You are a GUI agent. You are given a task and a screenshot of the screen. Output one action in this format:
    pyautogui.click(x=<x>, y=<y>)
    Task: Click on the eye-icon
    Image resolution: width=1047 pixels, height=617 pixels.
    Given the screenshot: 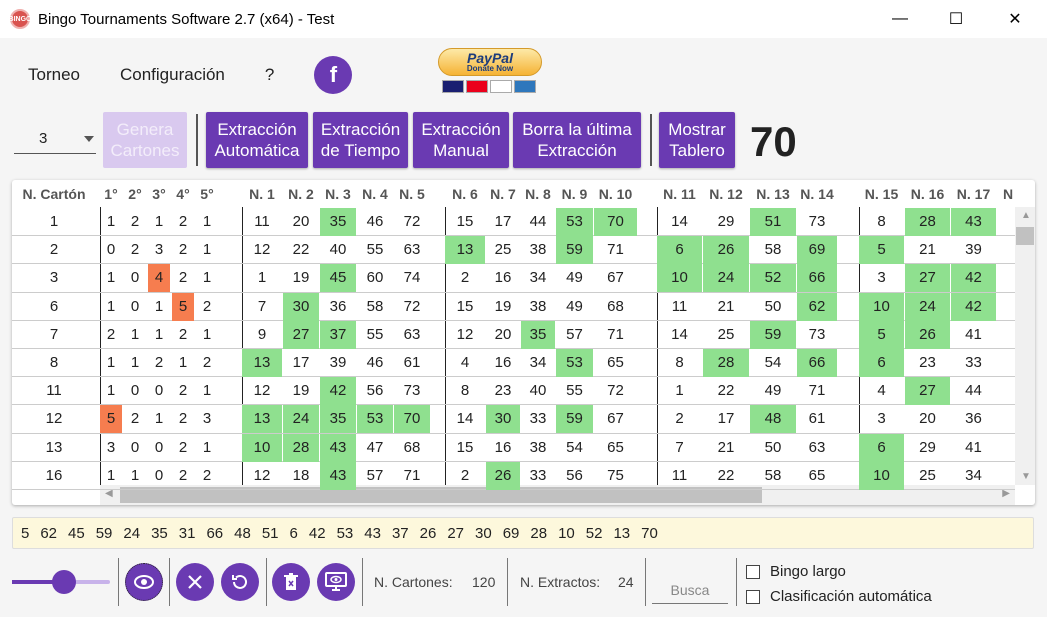 What is the action you would take?
    pyautogui.click(x=144, y=582)
    